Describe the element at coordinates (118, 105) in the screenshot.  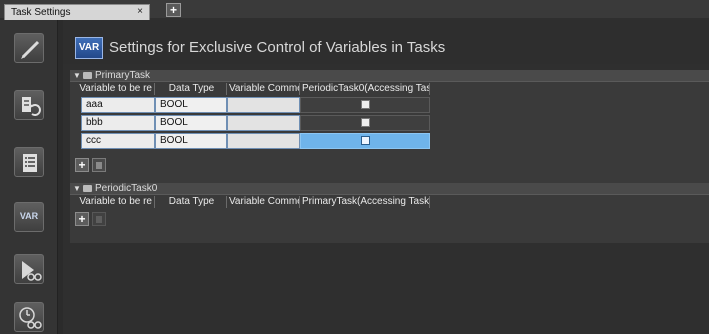
I see `variable-cell: aaa` at that location.